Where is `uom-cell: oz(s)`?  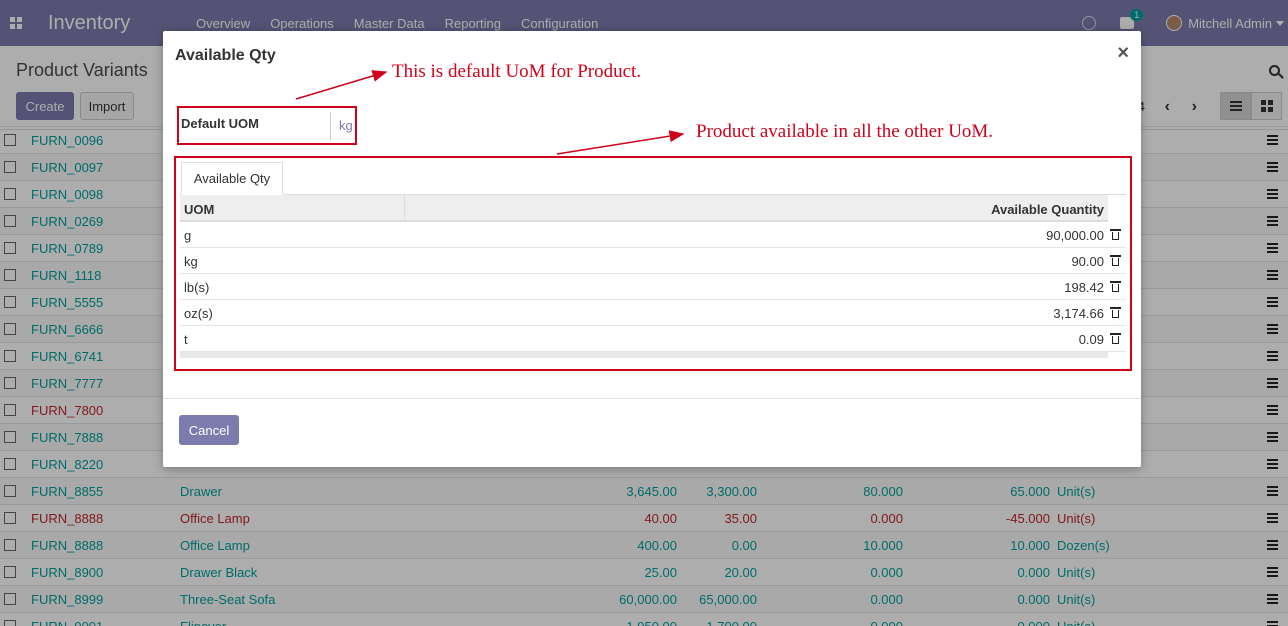
uom-cell: oz(s) is located at coordinates (198, 313).